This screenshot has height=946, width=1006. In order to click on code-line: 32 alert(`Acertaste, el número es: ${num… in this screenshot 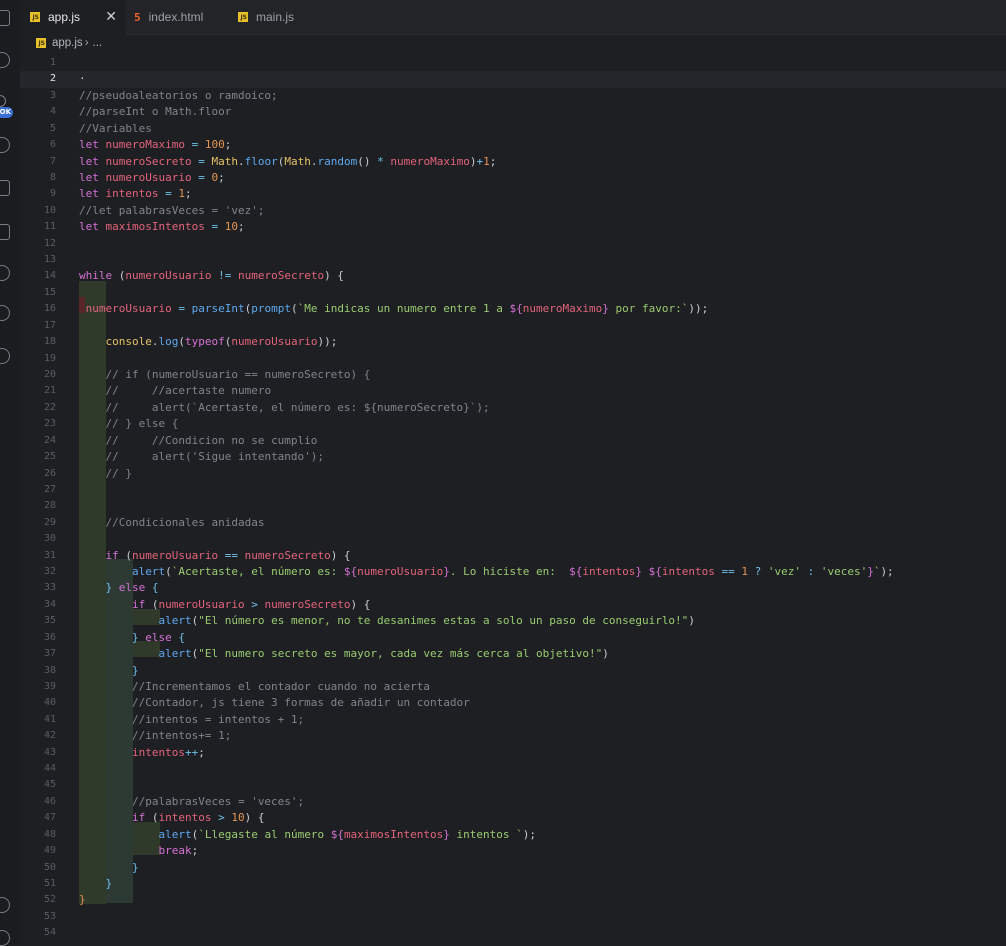, I will do `click(513, 572)`.